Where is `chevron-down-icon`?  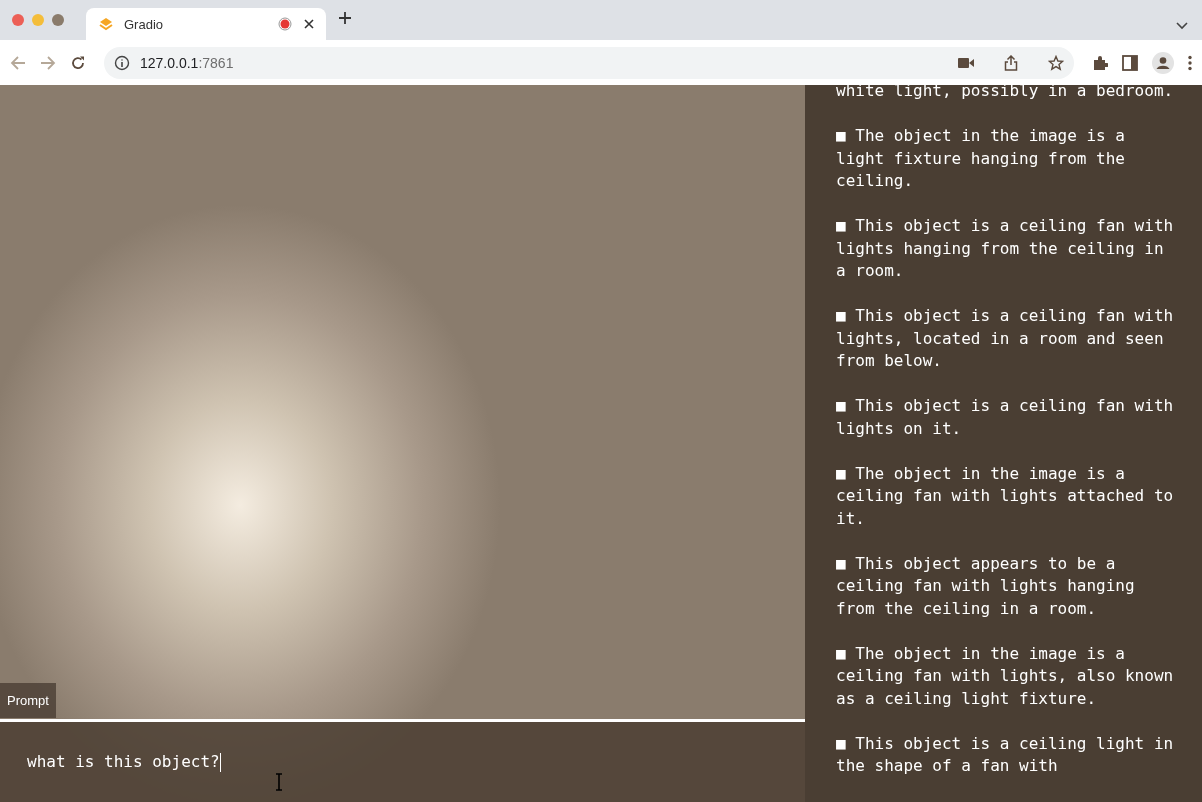
chevron-down-icon is located at coordinates (1182, 26).